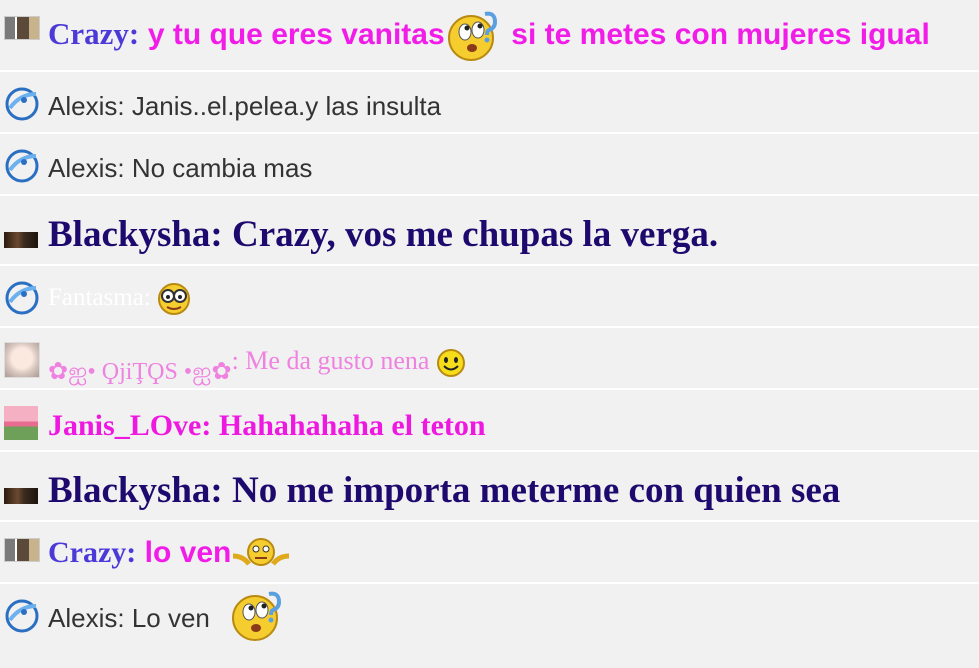 The height and width of the screenshot is (668, 979). I want to click on chat-message: Janis_LOve: Hahahahaha el teton, so click(489, 421).